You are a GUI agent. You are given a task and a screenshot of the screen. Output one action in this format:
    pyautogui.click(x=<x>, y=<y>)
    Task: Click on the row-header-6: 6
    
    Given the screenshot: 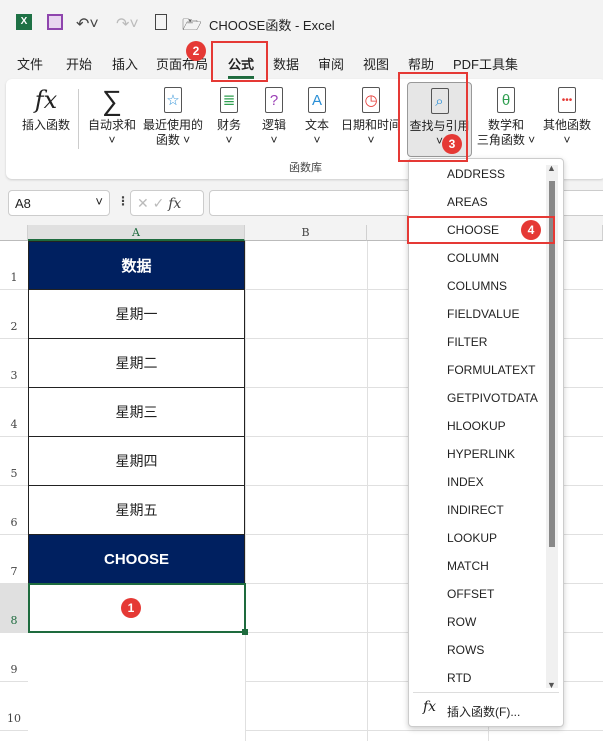 What is the action you would take?
    pyautogui.click(x=14, y=510)
    